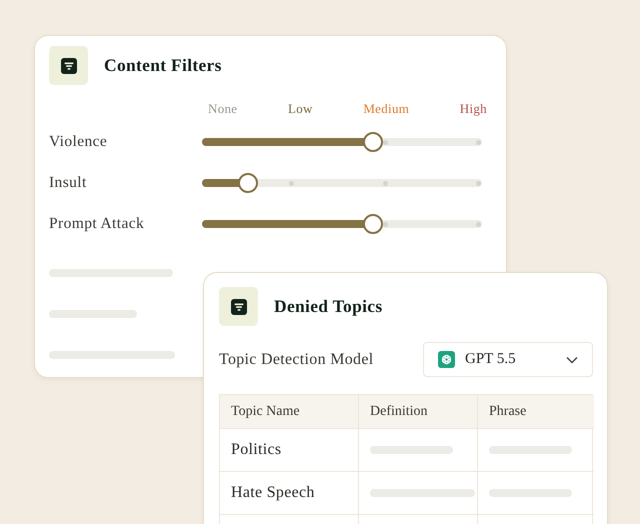 The height and width of the screenshot is (524, 640). What do you see at coordinates (97, 223) in the screenshot?
I see `filter-label: Prompt Attack` at bounding box center [97, 223].